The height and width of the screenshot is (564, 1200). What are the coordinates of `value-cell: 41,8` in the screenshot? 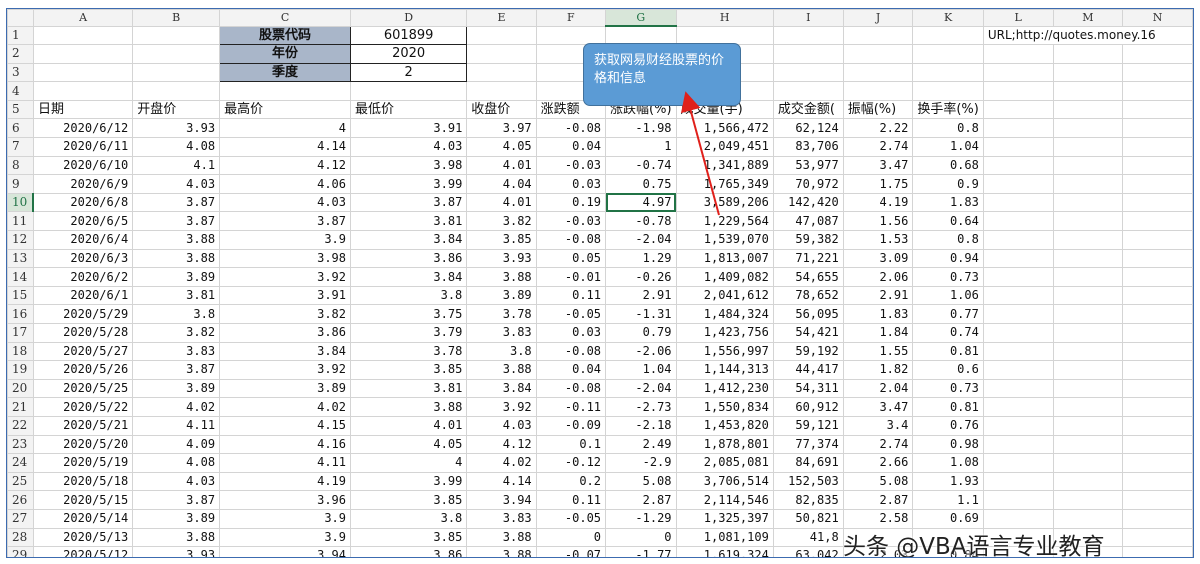 It's located at (808, 537).